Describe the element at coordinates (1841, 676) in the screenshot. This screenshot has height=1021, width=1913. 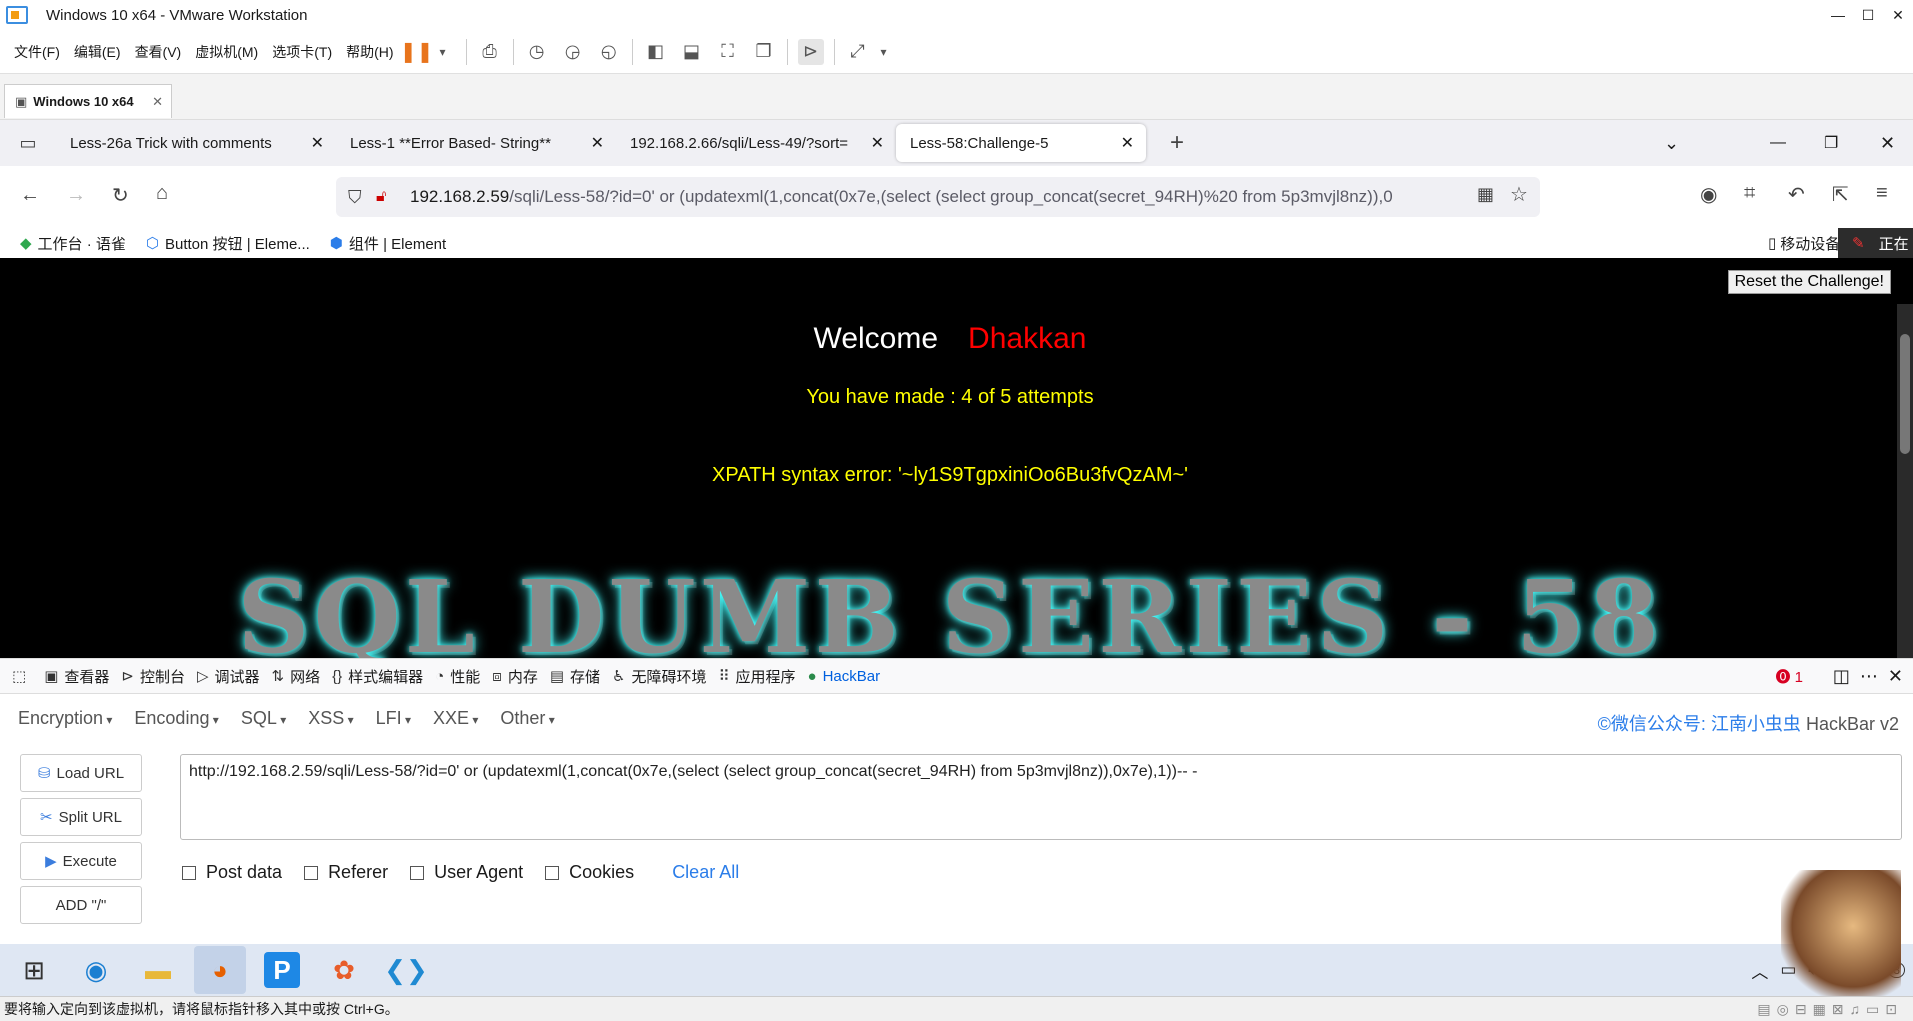
I see `dock-icon: ◫` at that location.